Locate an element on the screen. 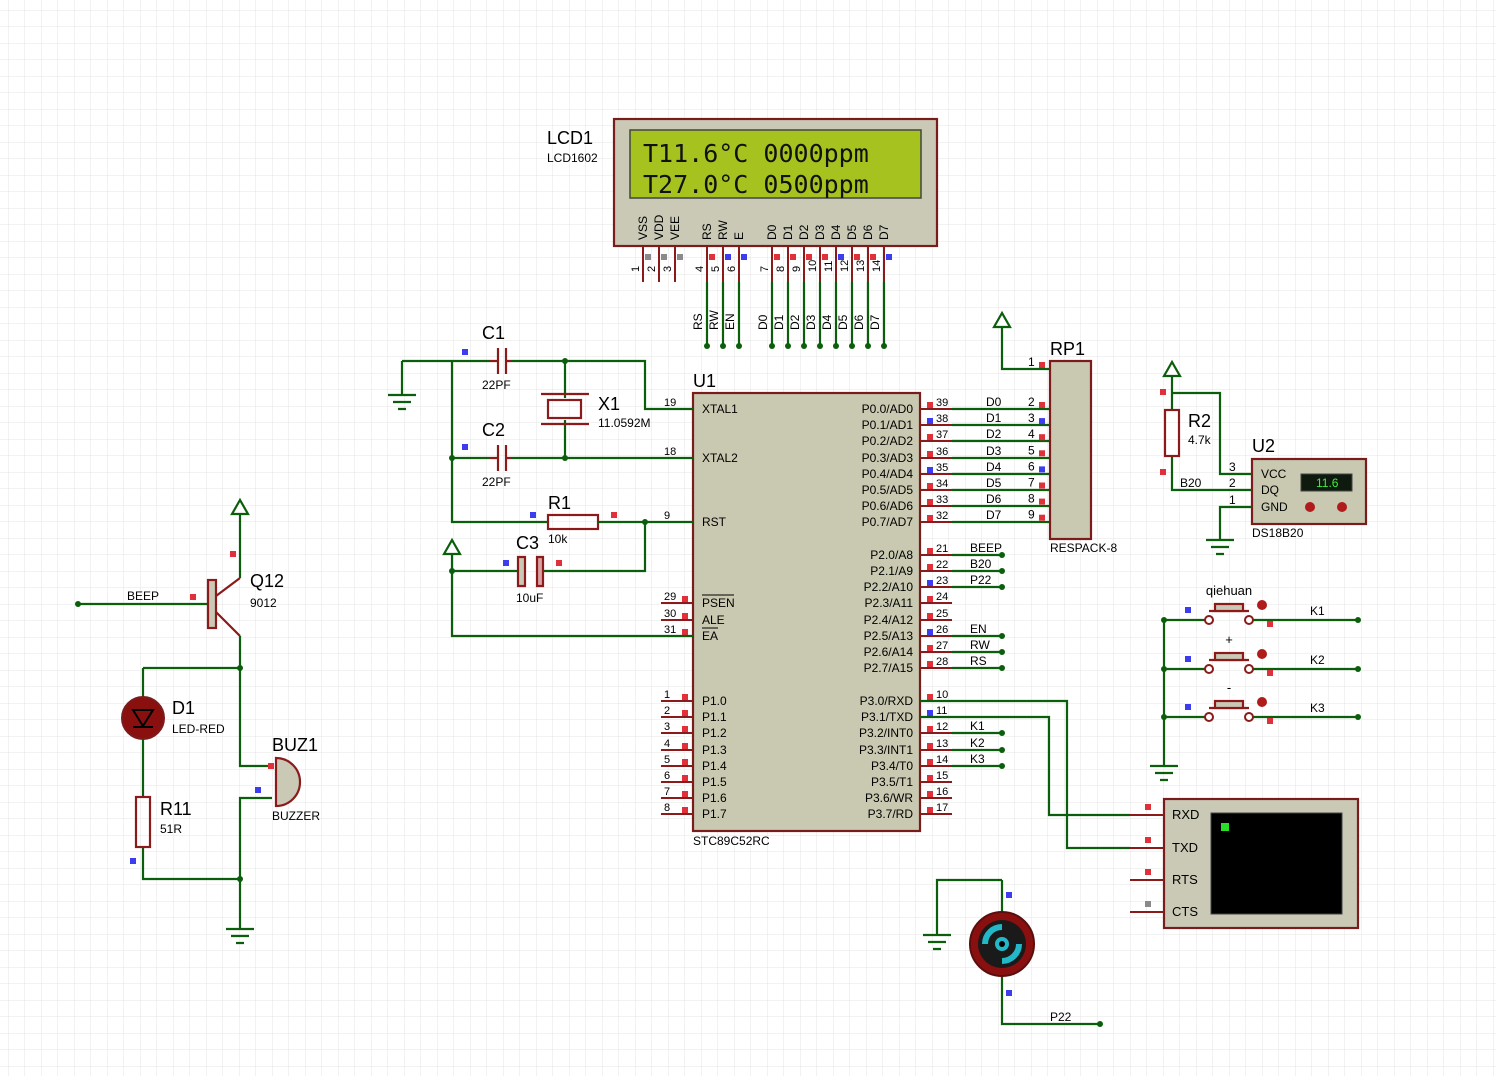 This screenshot has height=1076, width=1496. lcd-pin-label: D7 is located at coordinates (884, 232).